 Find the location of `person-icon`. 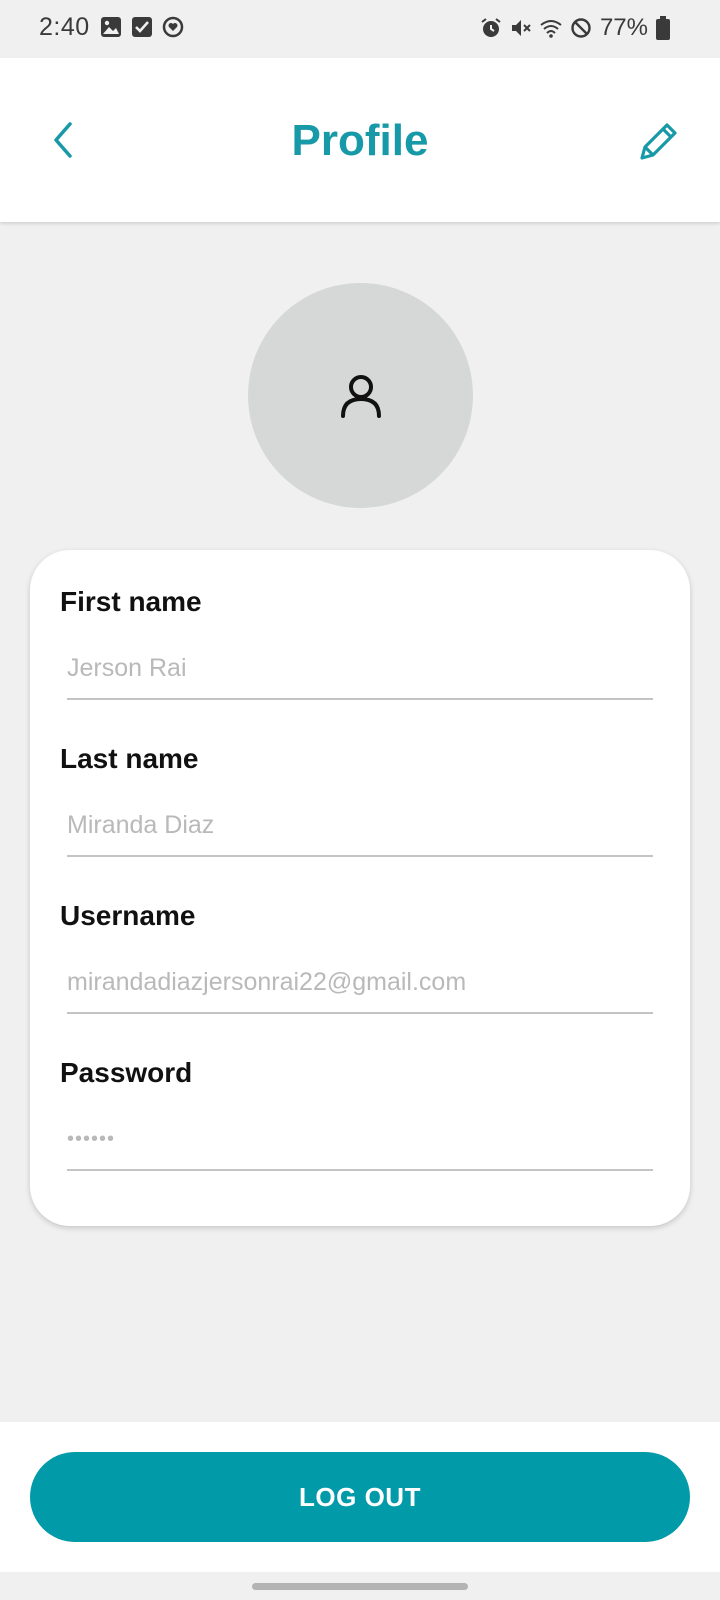

person-icon is located at coordinates (360, 396).